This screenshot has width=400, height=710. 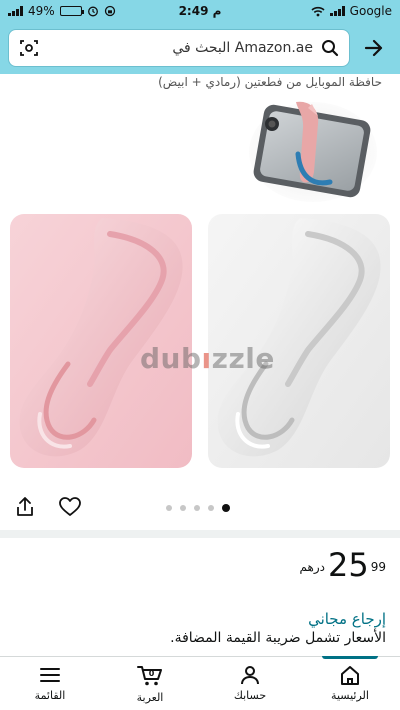 I want to click on carrier-signal-icon, so click(x=337, y=11).